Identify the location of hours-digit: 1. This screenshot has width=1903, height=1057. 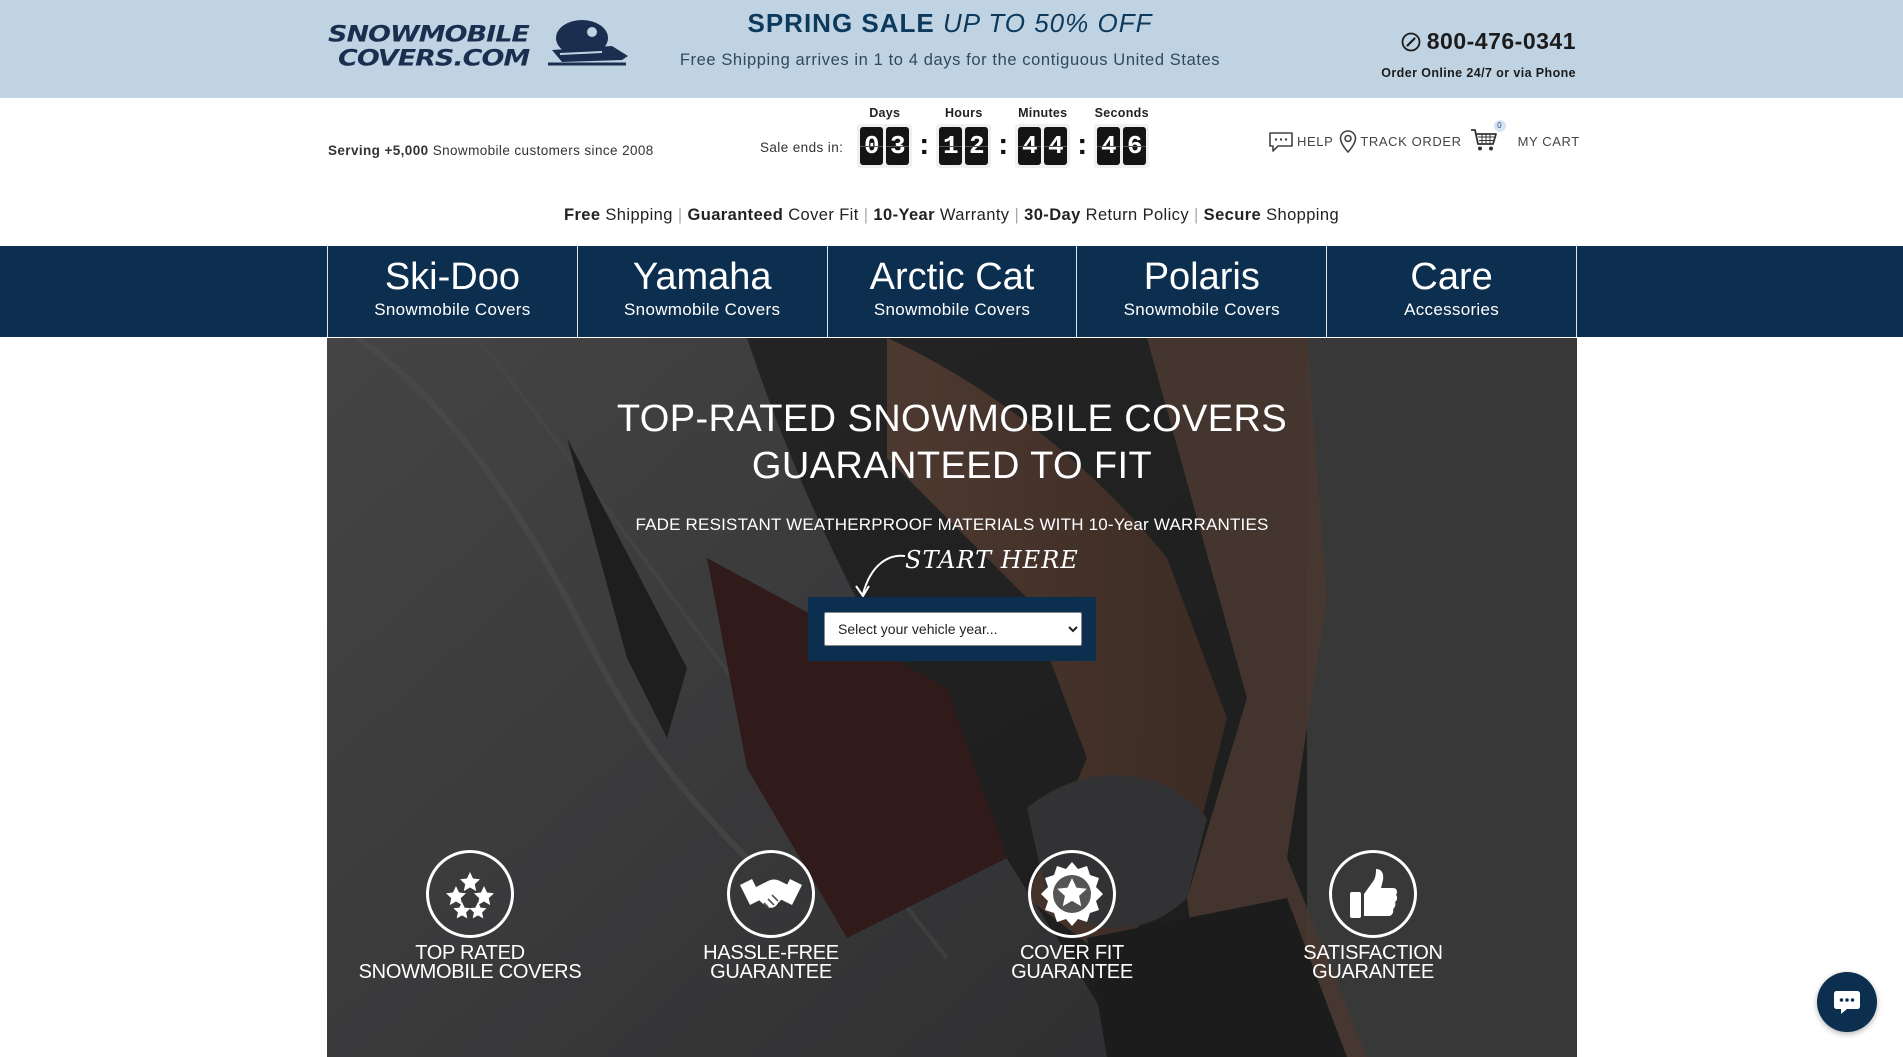
(951, 146).